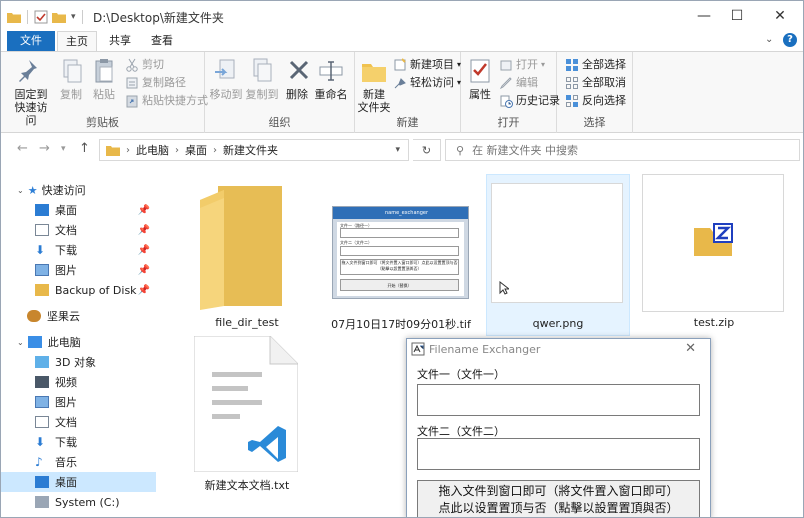 The width and height of the screenshot is (804, 518). I want to click on nav-jianguoyun: 坚果云, so click(78, 316).